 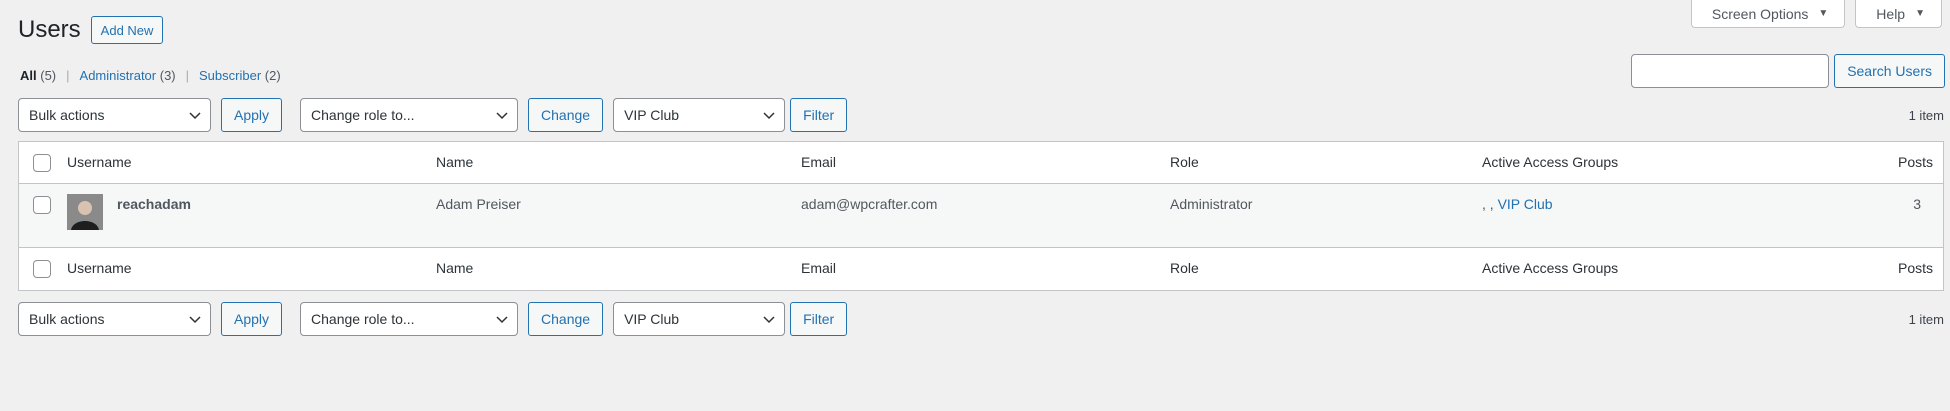 What do you see at coordinates (819, 115) in the screenshot?
I see `filter-button: Filter` at bounding box center [819, 115].